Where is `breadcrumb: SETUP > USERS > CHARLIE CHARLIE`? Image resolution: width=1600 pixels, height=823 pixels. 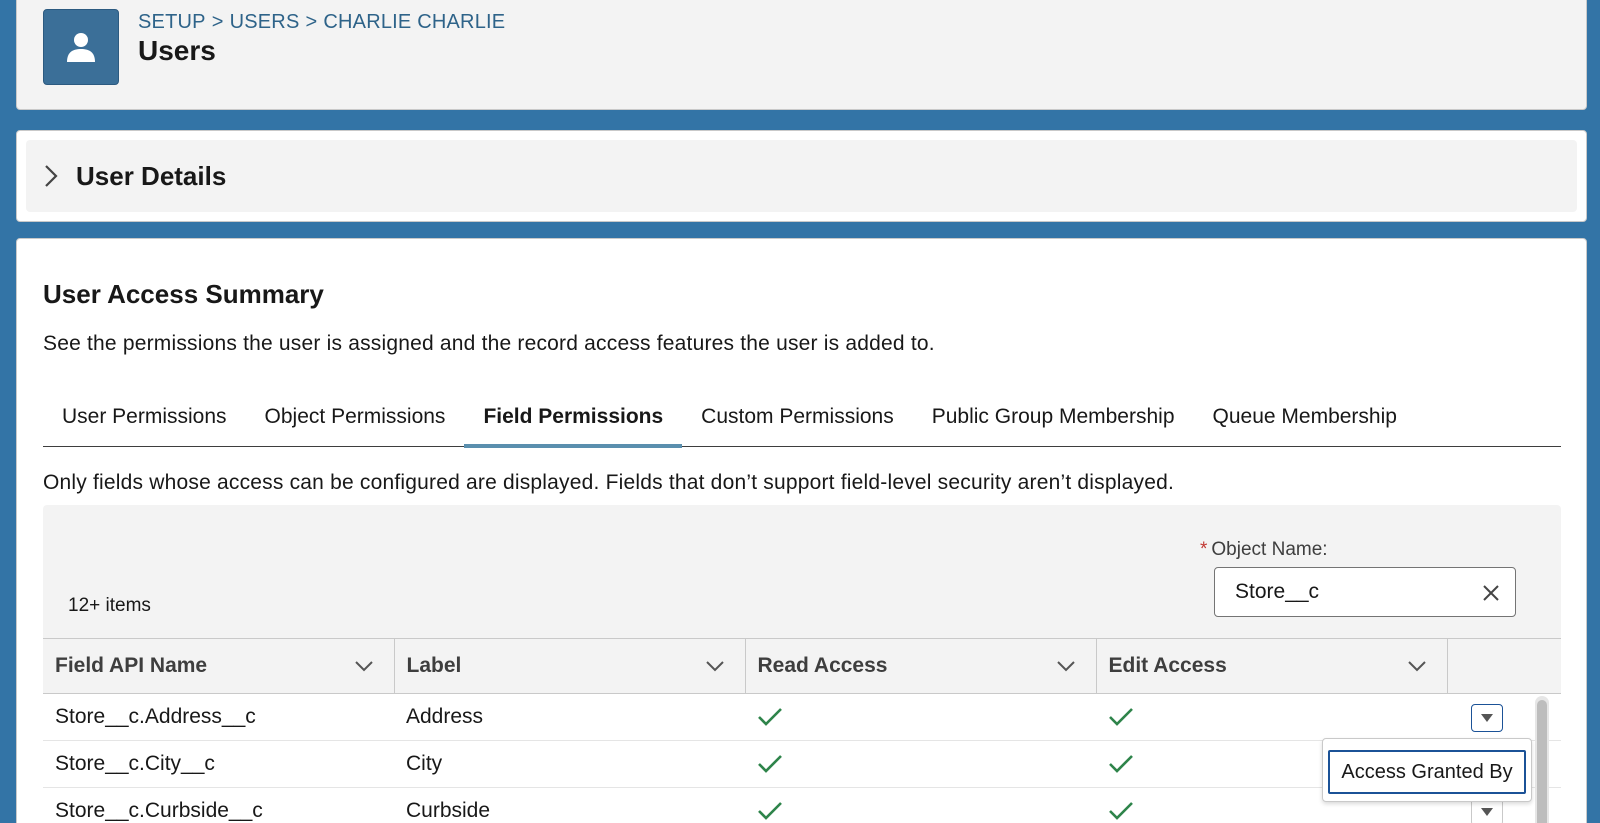
breadcrumb: SETUP > USERS > CHARLIE CHARLIE is located at coordinates (321, 22).